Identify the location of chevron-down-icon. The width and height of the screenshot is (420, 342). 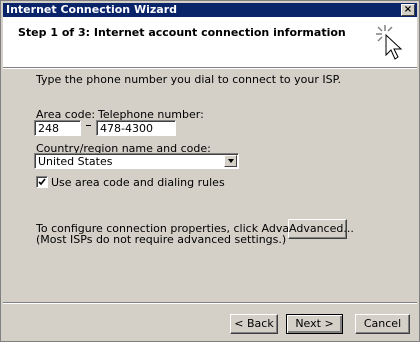
(230, 161).